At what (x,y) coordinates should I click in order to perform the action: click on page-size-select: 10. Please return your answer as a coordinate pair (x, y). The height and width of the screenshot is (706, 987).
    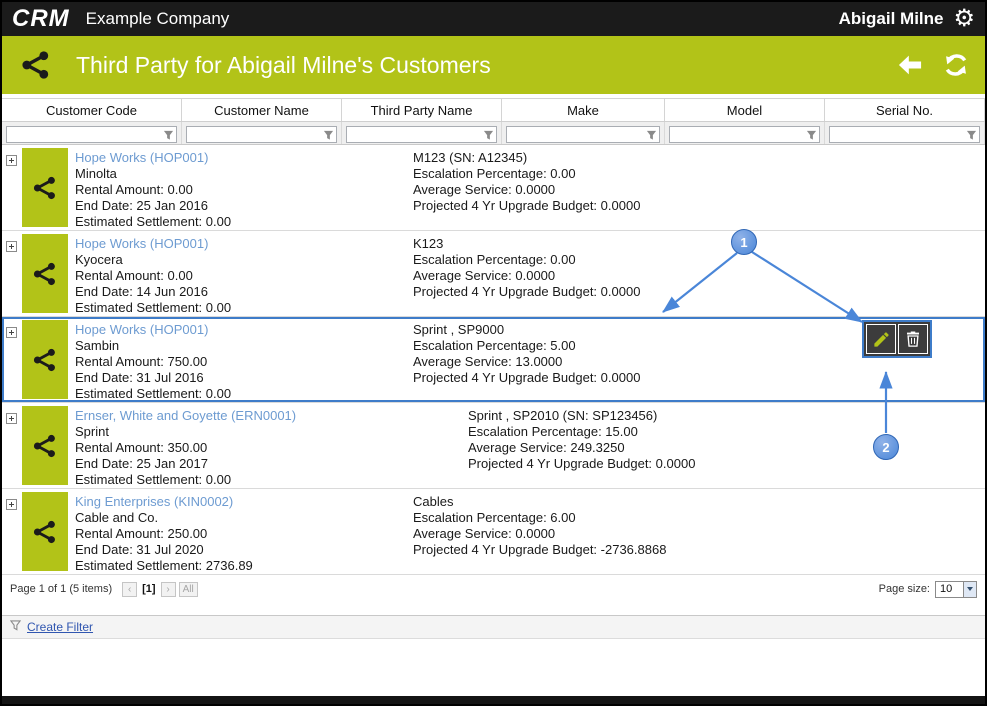
    Looking at the image, I should click on (956, 589).